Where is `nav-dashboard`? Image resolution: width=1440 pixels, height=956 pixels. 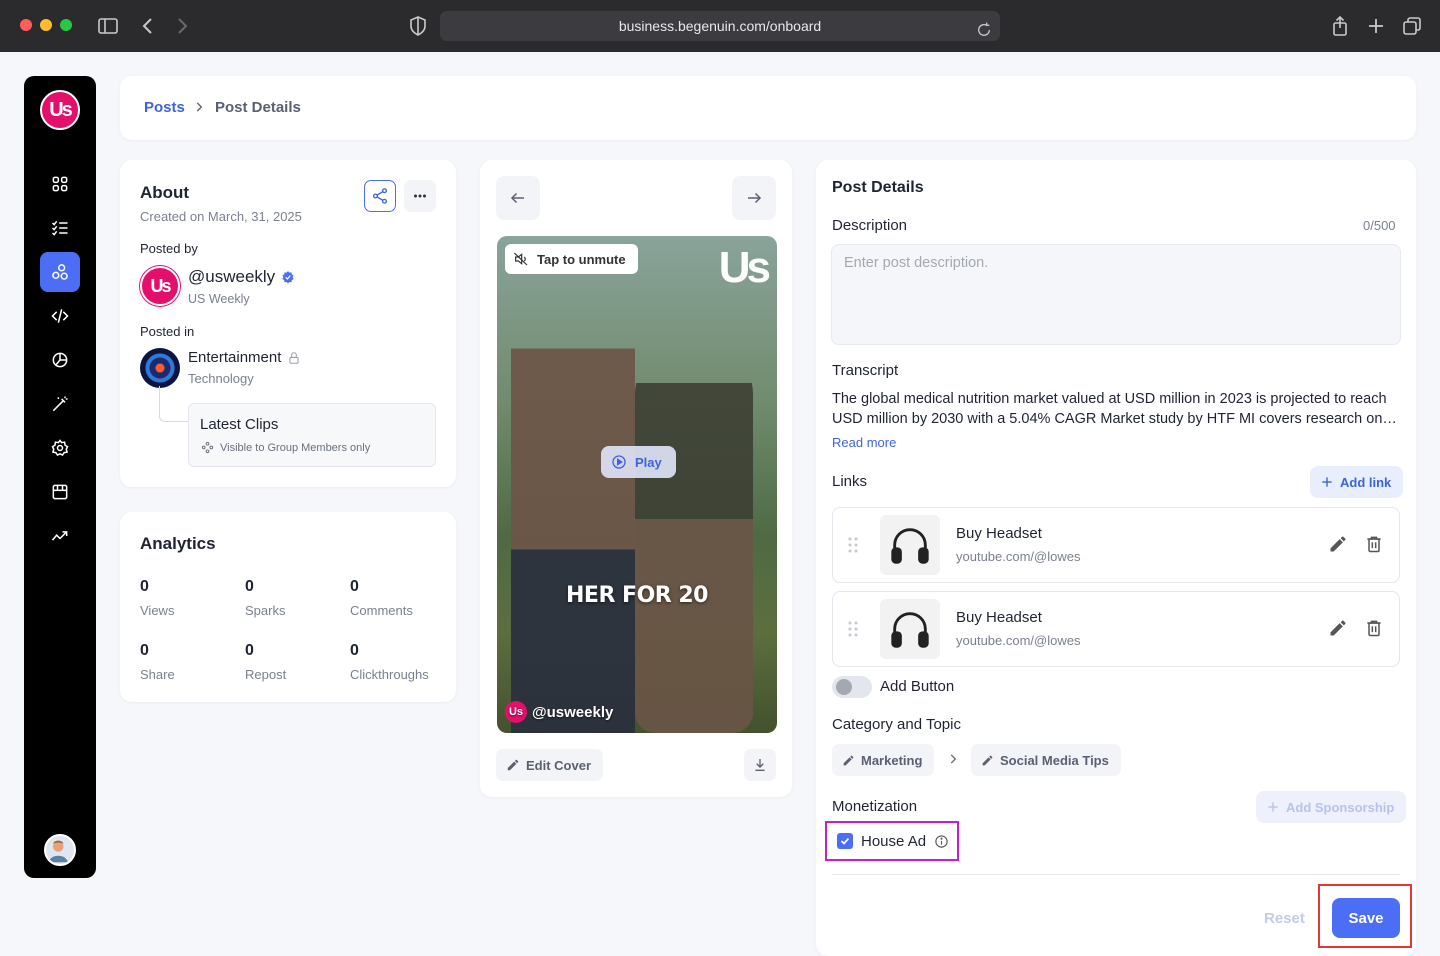
nav-dashboard is located at coordinates (60, 184).